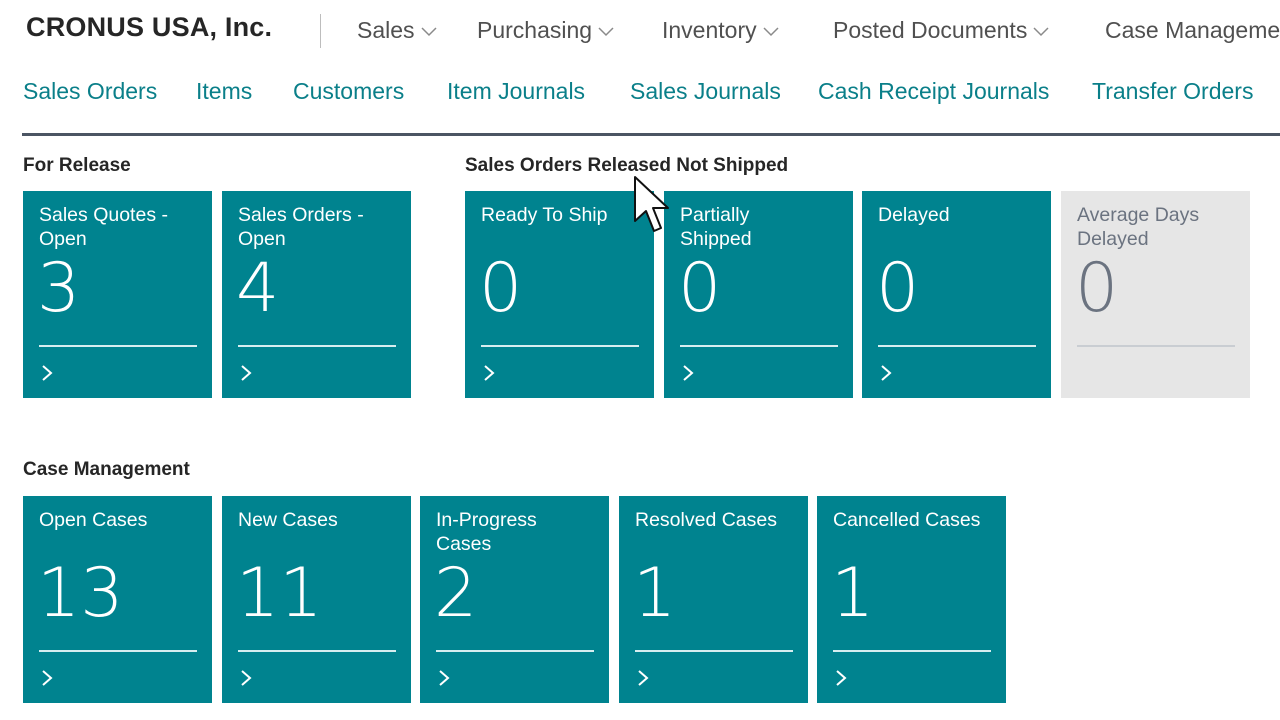 The height and width of the screenshot is (720, 1280). I want to click on tile-value: 2, so click(456, 593).